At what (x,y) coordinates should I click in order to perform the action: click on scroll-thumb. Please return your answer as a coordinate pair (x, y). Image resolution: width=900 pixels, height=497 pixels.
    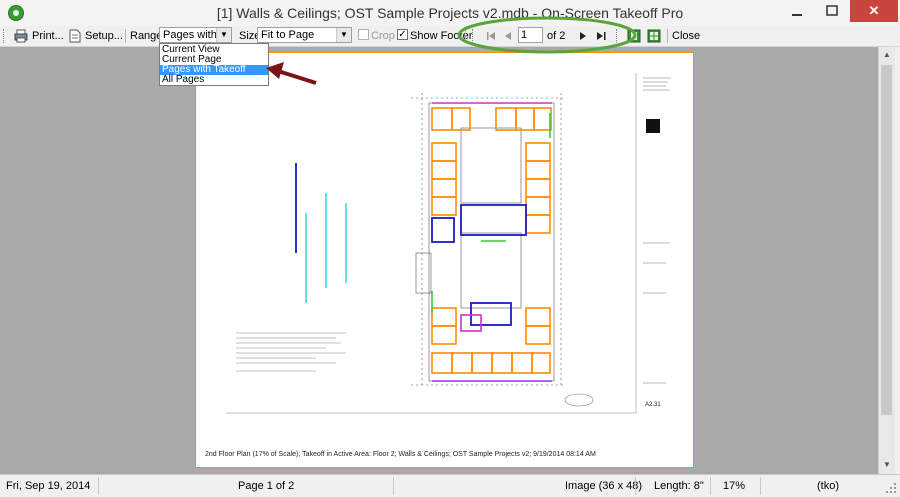
    Looking at the image, I should click on (886, 240).